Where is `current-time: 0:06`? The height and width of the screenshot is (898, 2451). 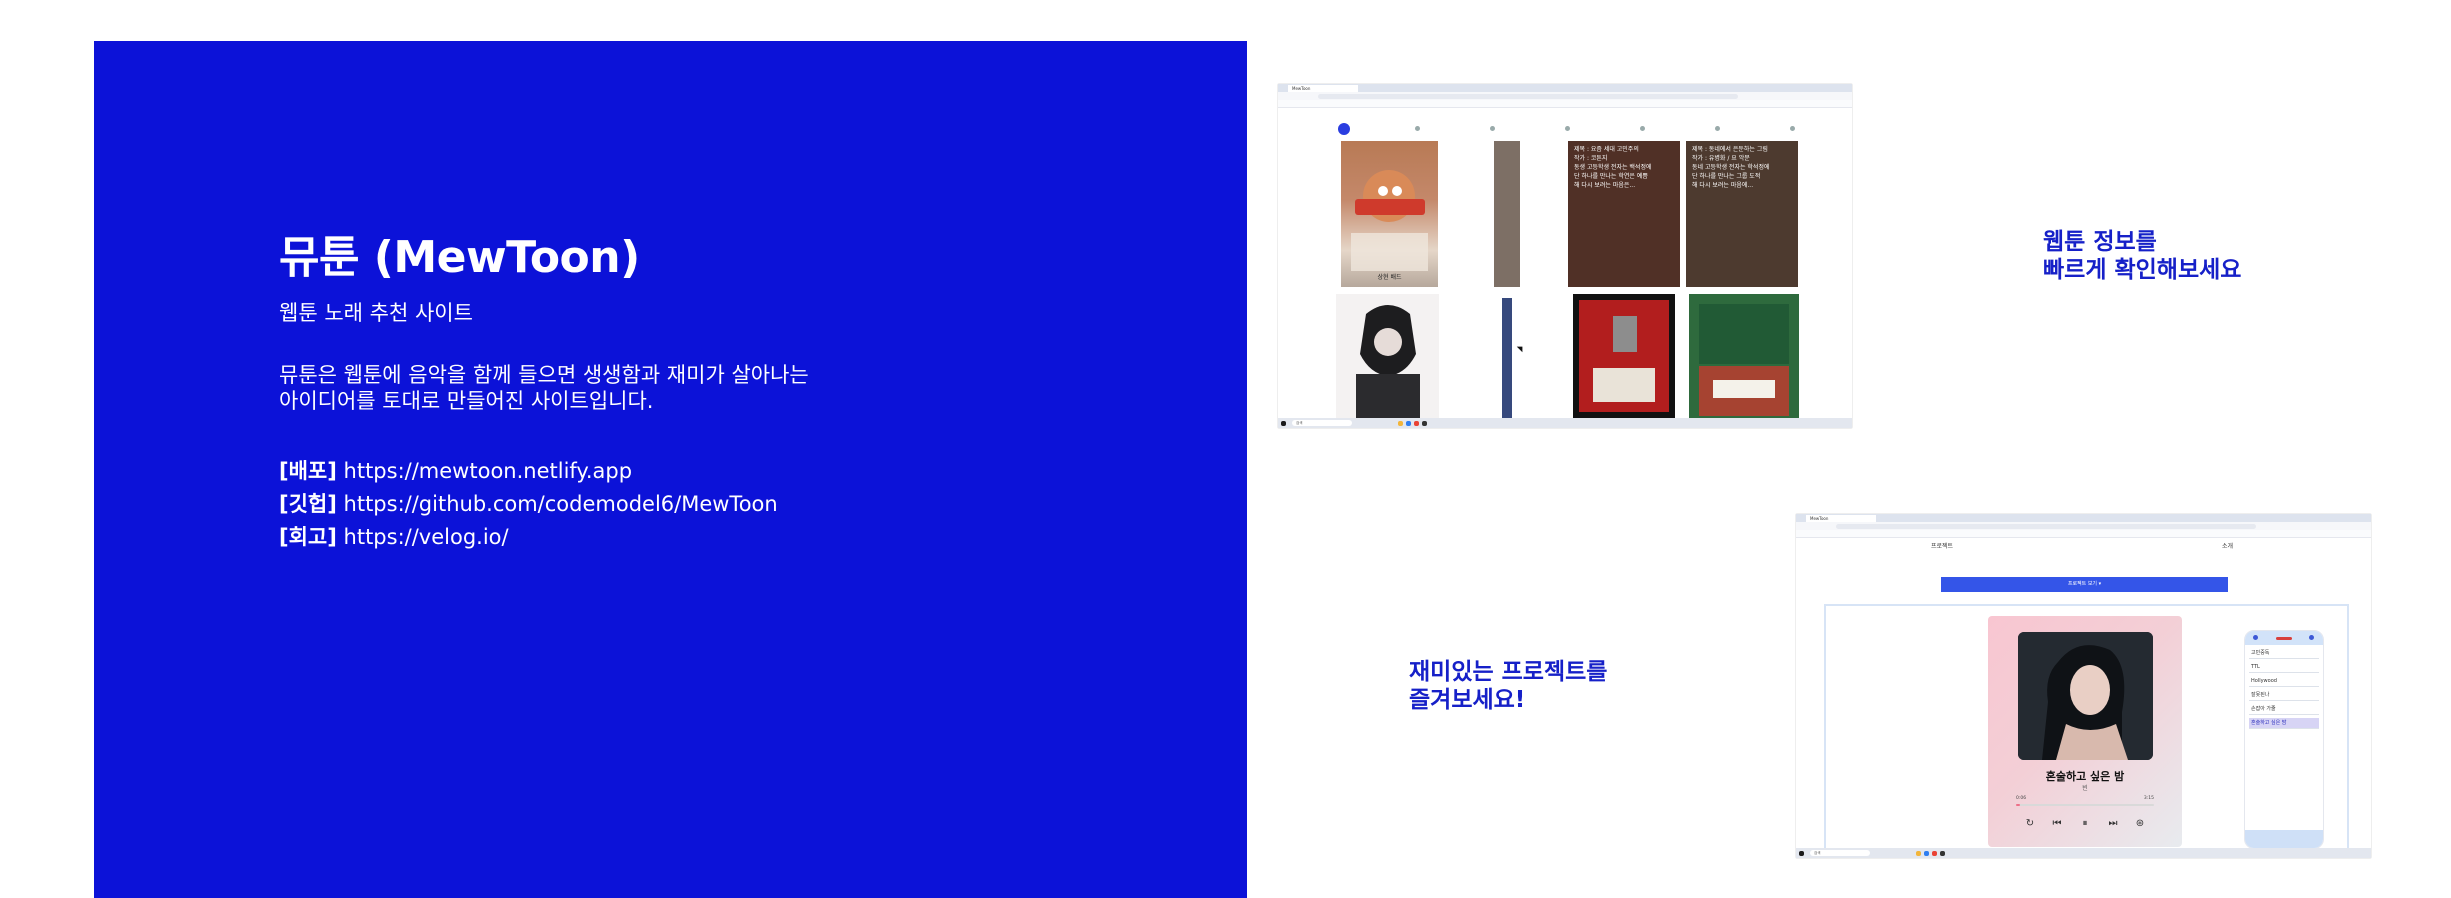
current-time: 0:06 is located at coordinates (2021, 798).